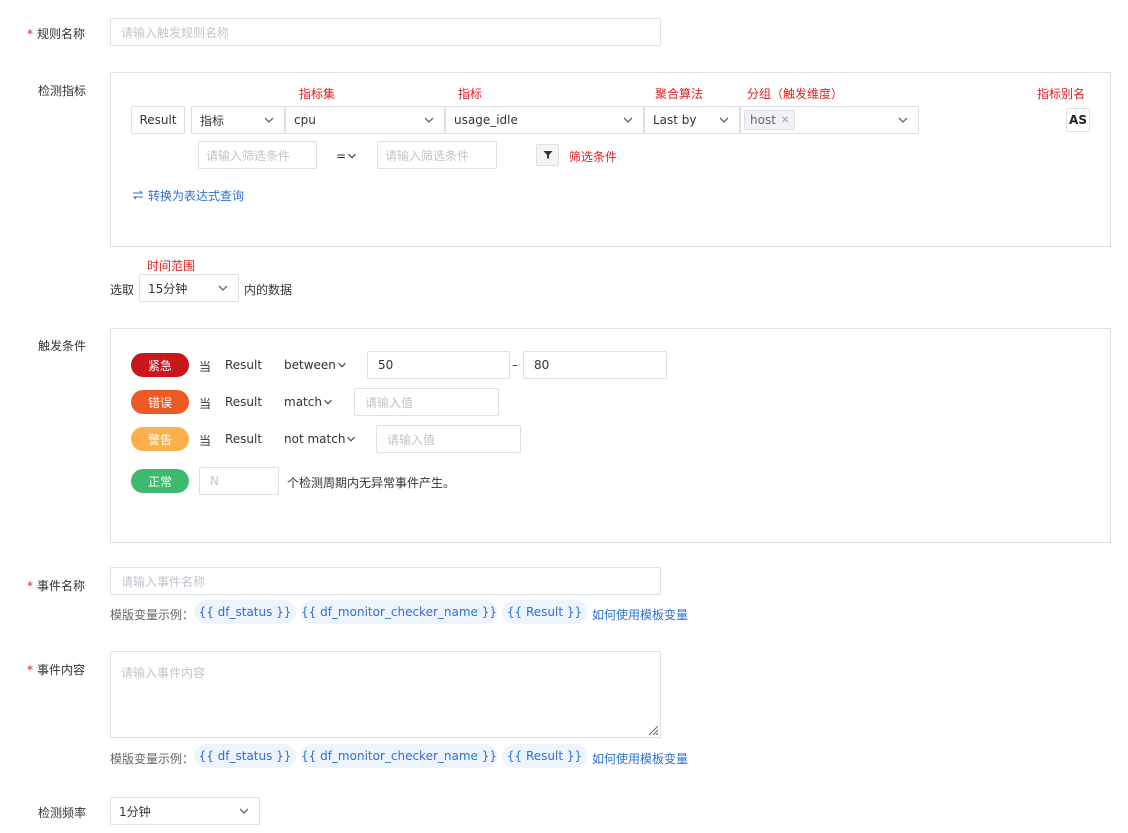 This screenshot has width=1128, height=833. Describe the element at coordinates (653, 731) in the screenshot. I see `resize-handle-icon` at that location.